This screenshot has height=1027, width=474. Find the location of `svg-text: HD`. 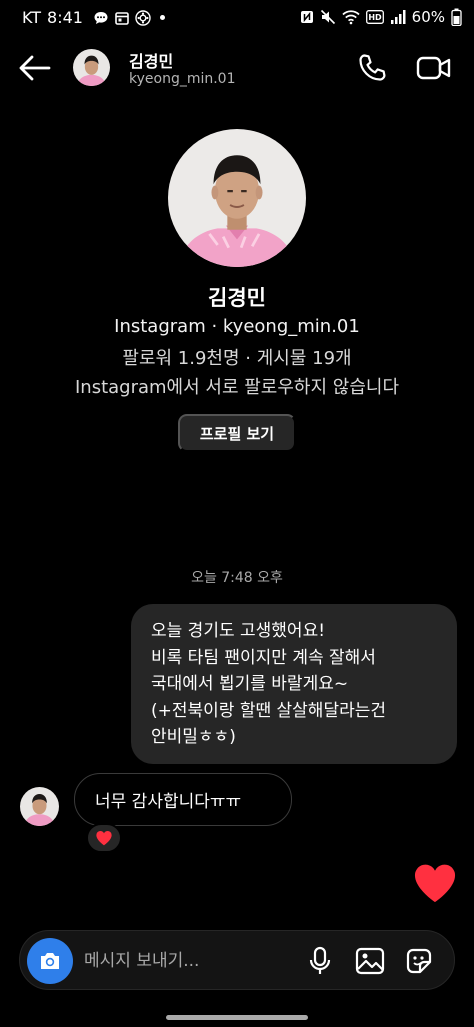

svg-text: HD is located at coordinates (375, 17).